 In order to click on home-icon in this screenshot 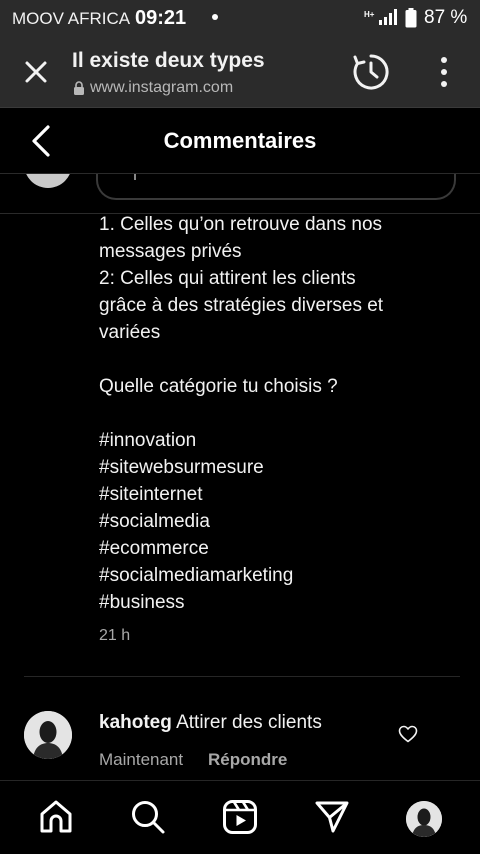, I will do `click(56, 817)`.